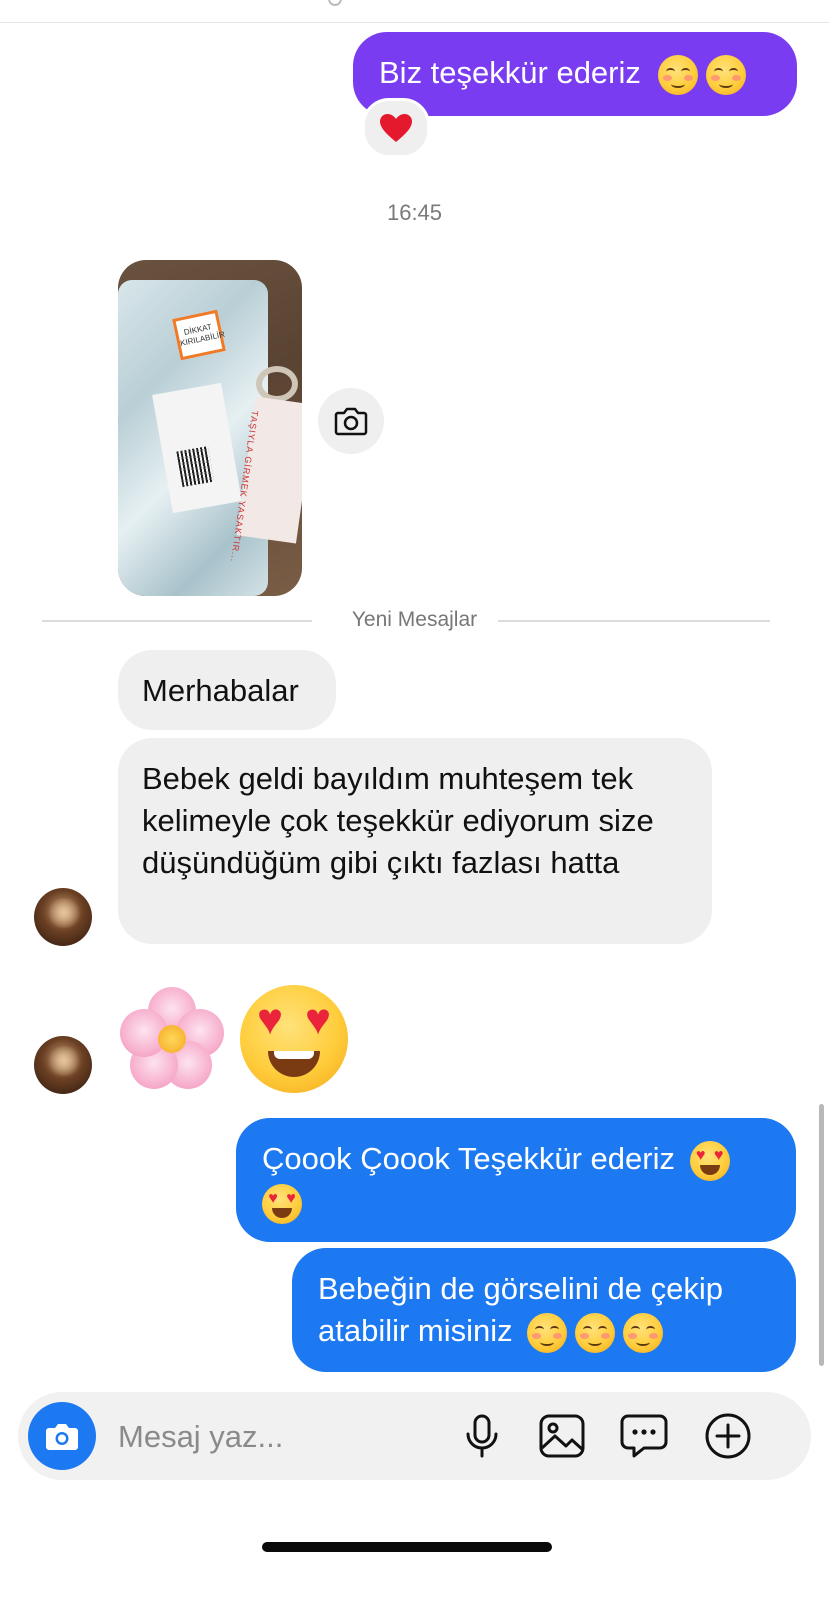 The width and height of the screenshot is (829, 1600). What do you see at coordinates (172, 1039) in the screenshot?
I see `cherry-blossom-emoji-icon` at bounding box center [172, 1039].